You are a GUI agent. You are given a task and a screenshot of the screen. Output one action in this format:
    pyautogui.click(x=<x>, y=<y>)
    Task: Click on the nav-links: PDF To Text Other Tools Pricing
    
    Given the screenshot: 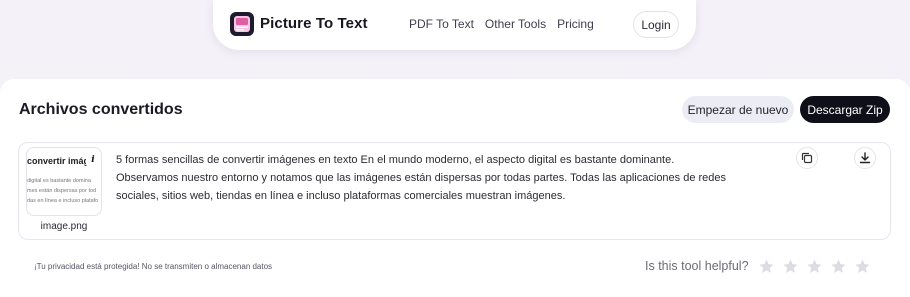 What is the action you would take?
    pyautogui.click(x=501, y=24)
    